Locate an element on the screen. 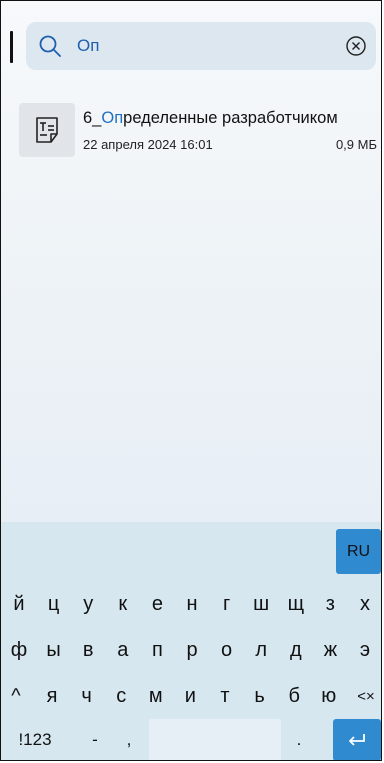 Image resolution: width=384 pixels, height=763 pixels. key-ю: ю is located at coordinates (329, 696).